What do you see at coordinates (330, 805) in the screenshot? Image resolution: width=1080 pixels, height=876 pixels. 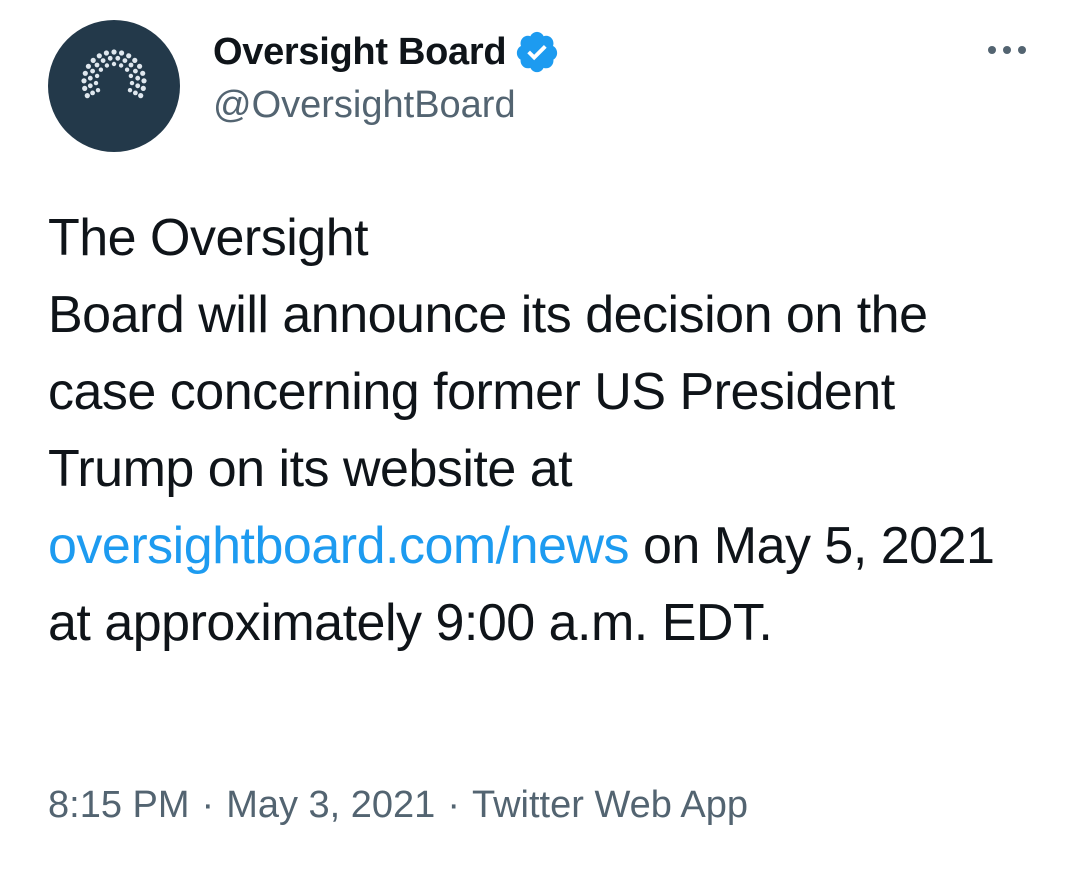 I see `tweet-date: May 3, 2021` at bounding box center [330, 805].